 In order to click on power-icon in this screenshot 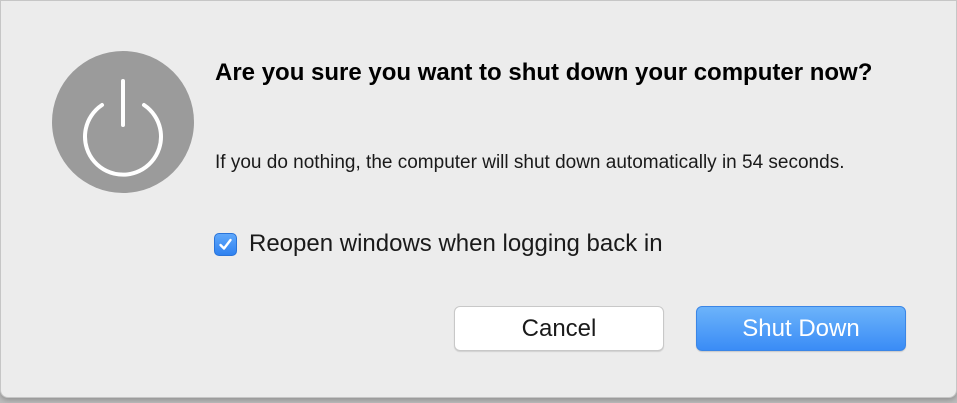, I will do `click(123, 122)`.